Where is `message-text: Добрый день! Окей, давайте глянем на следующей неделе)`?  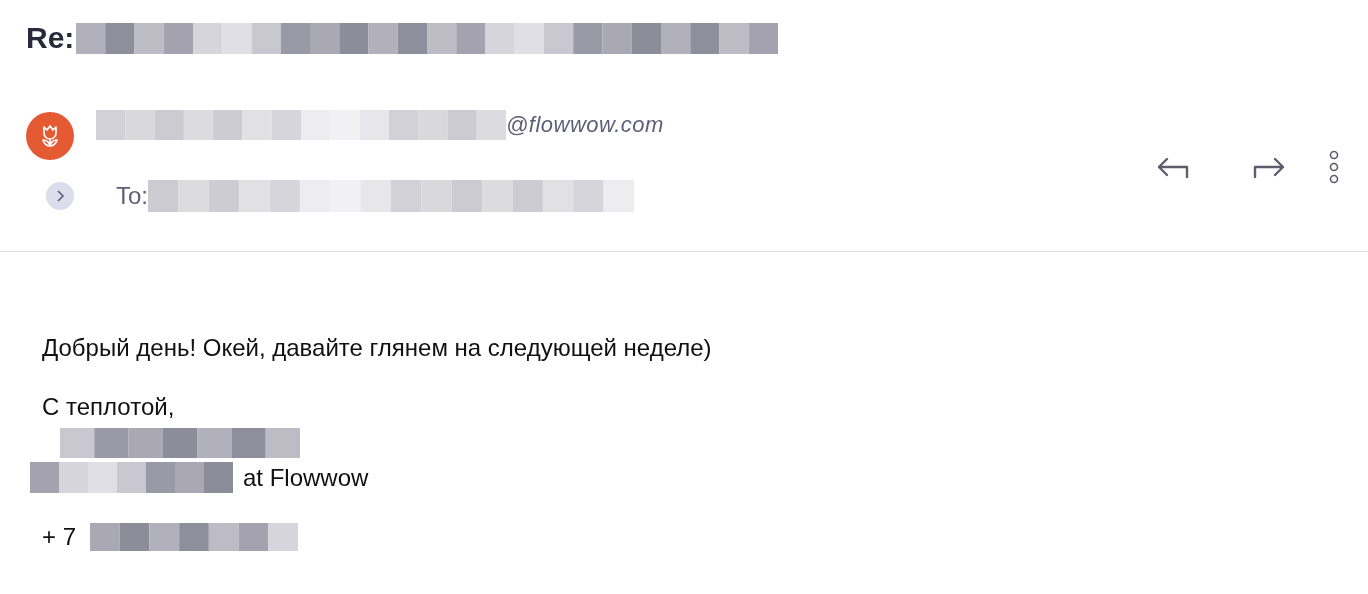
message-text: Добрый день! Окей, давайте глянем на следующей неделе) is located at coordinates (377, 348).